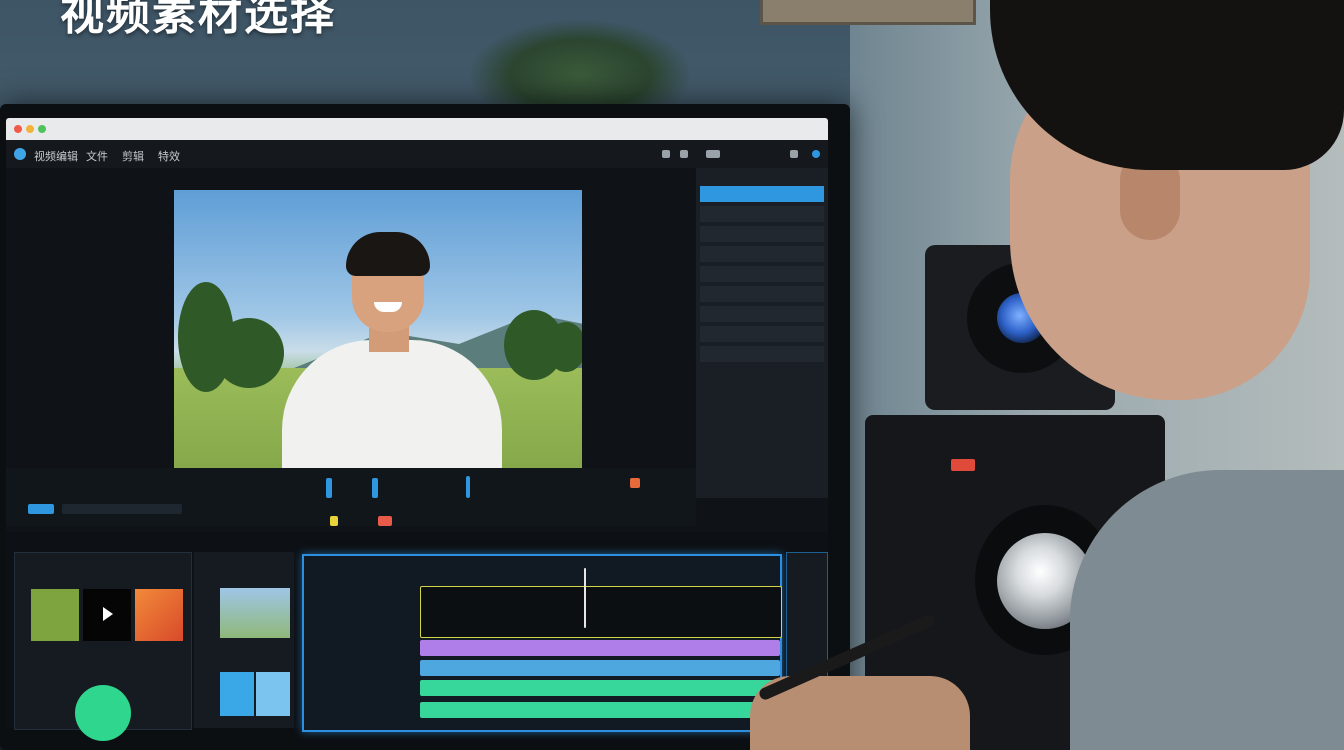  What do you see at coordinates (56, 156) in the screenshot?
I see `app-name: 视频编辑` at bounding box center [56, 156].